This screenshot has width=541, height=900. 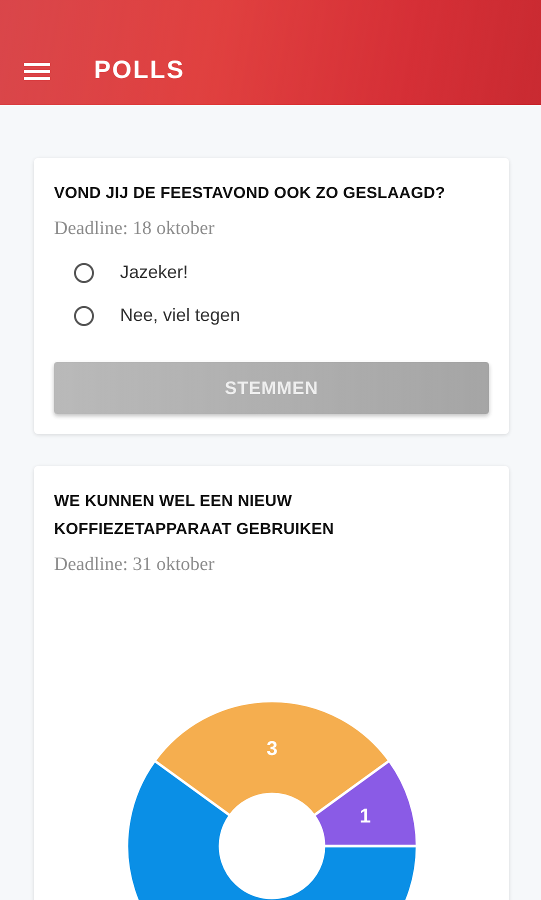 What do you see at coordinates (139, 70) in the screenshot?
I see `page-title: POLLS` at bounding box center [139, 70].